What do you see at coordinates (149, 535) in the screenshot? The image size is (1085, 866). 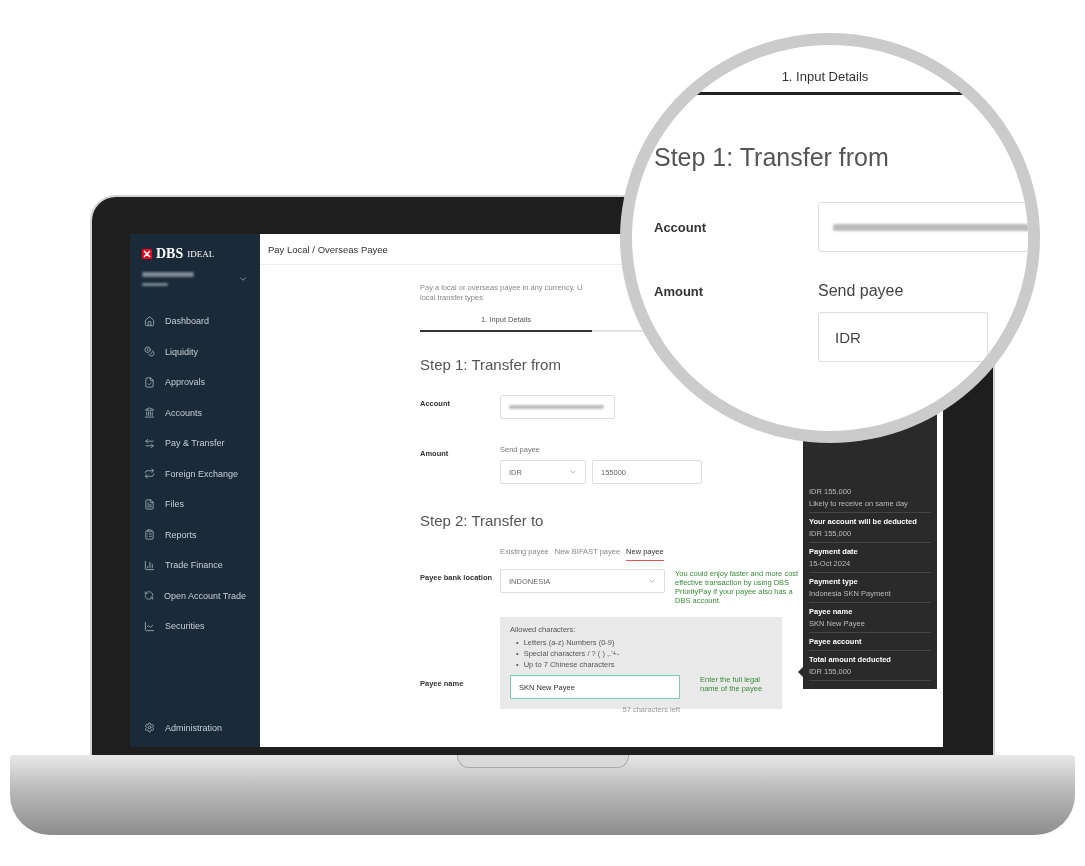 I see `clipboard-icon` at bounding box center [149, 535].